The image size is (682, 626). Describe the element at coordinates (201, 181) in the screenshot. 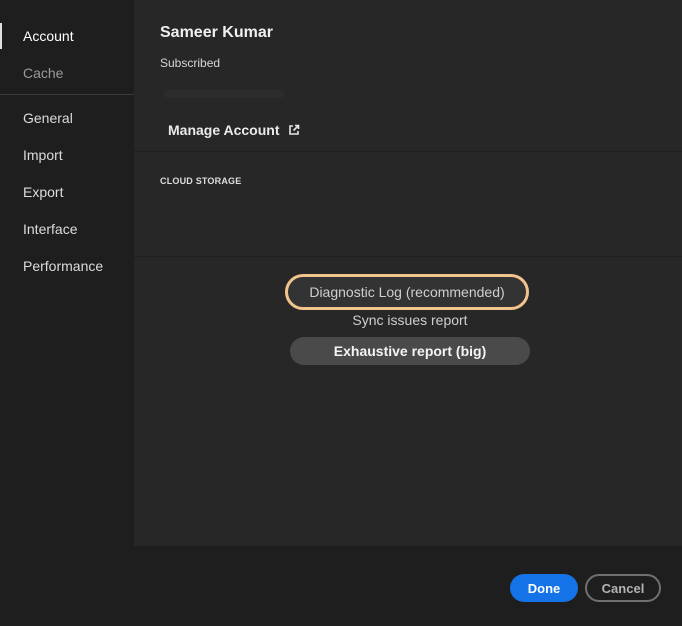

I see `cloud-storage-heading: CLOUD STORAGE` at that location.